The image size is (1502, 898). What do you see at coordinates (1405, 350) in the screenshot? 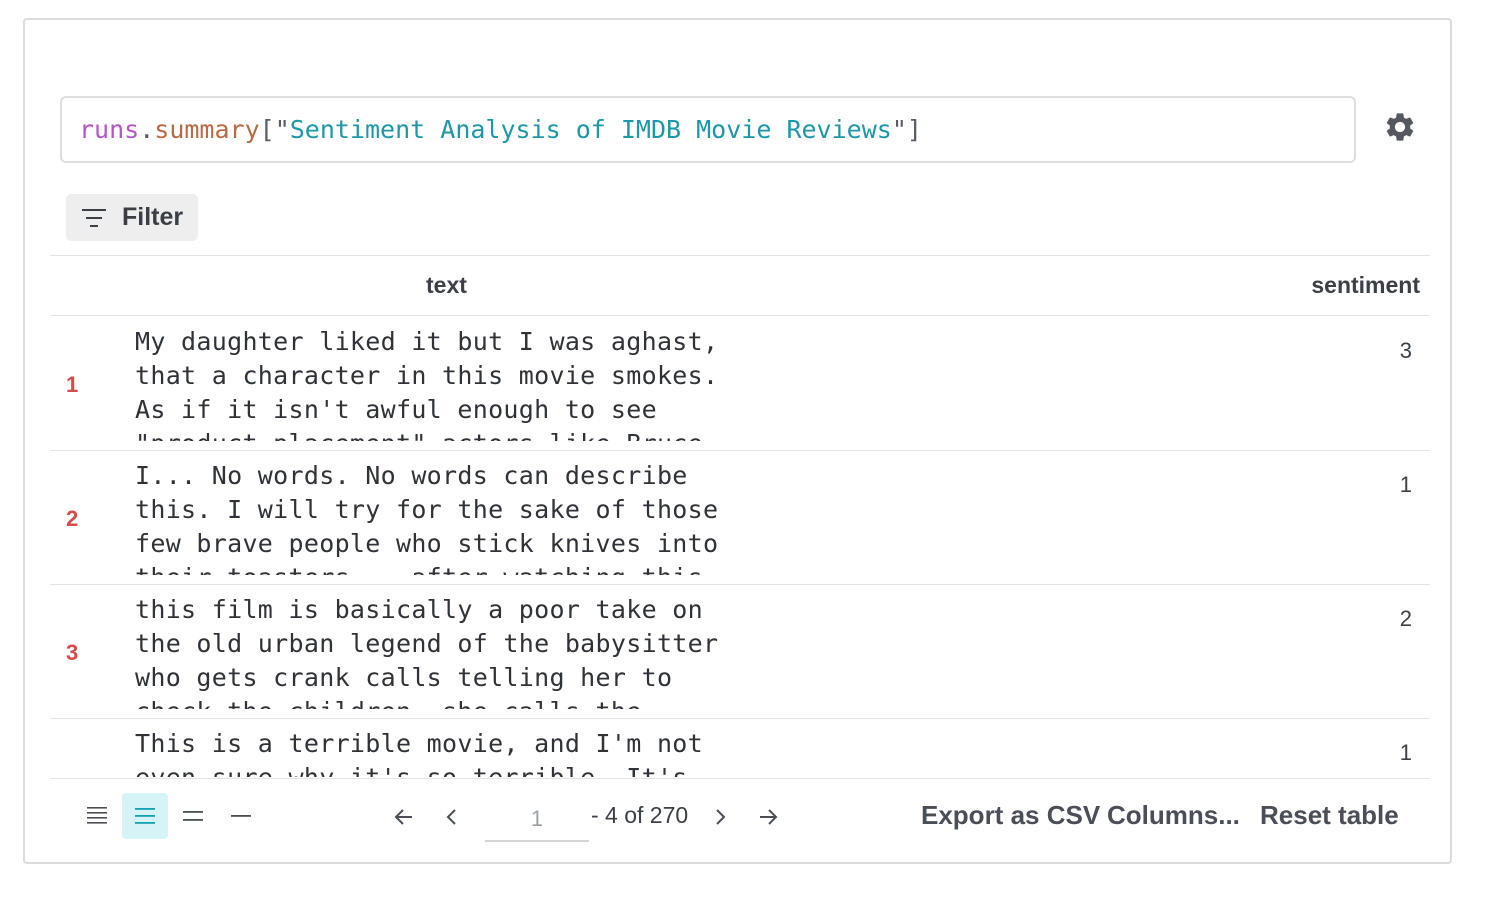
I see `cell-sentiment: 3` at bounding box center [1405, 350].